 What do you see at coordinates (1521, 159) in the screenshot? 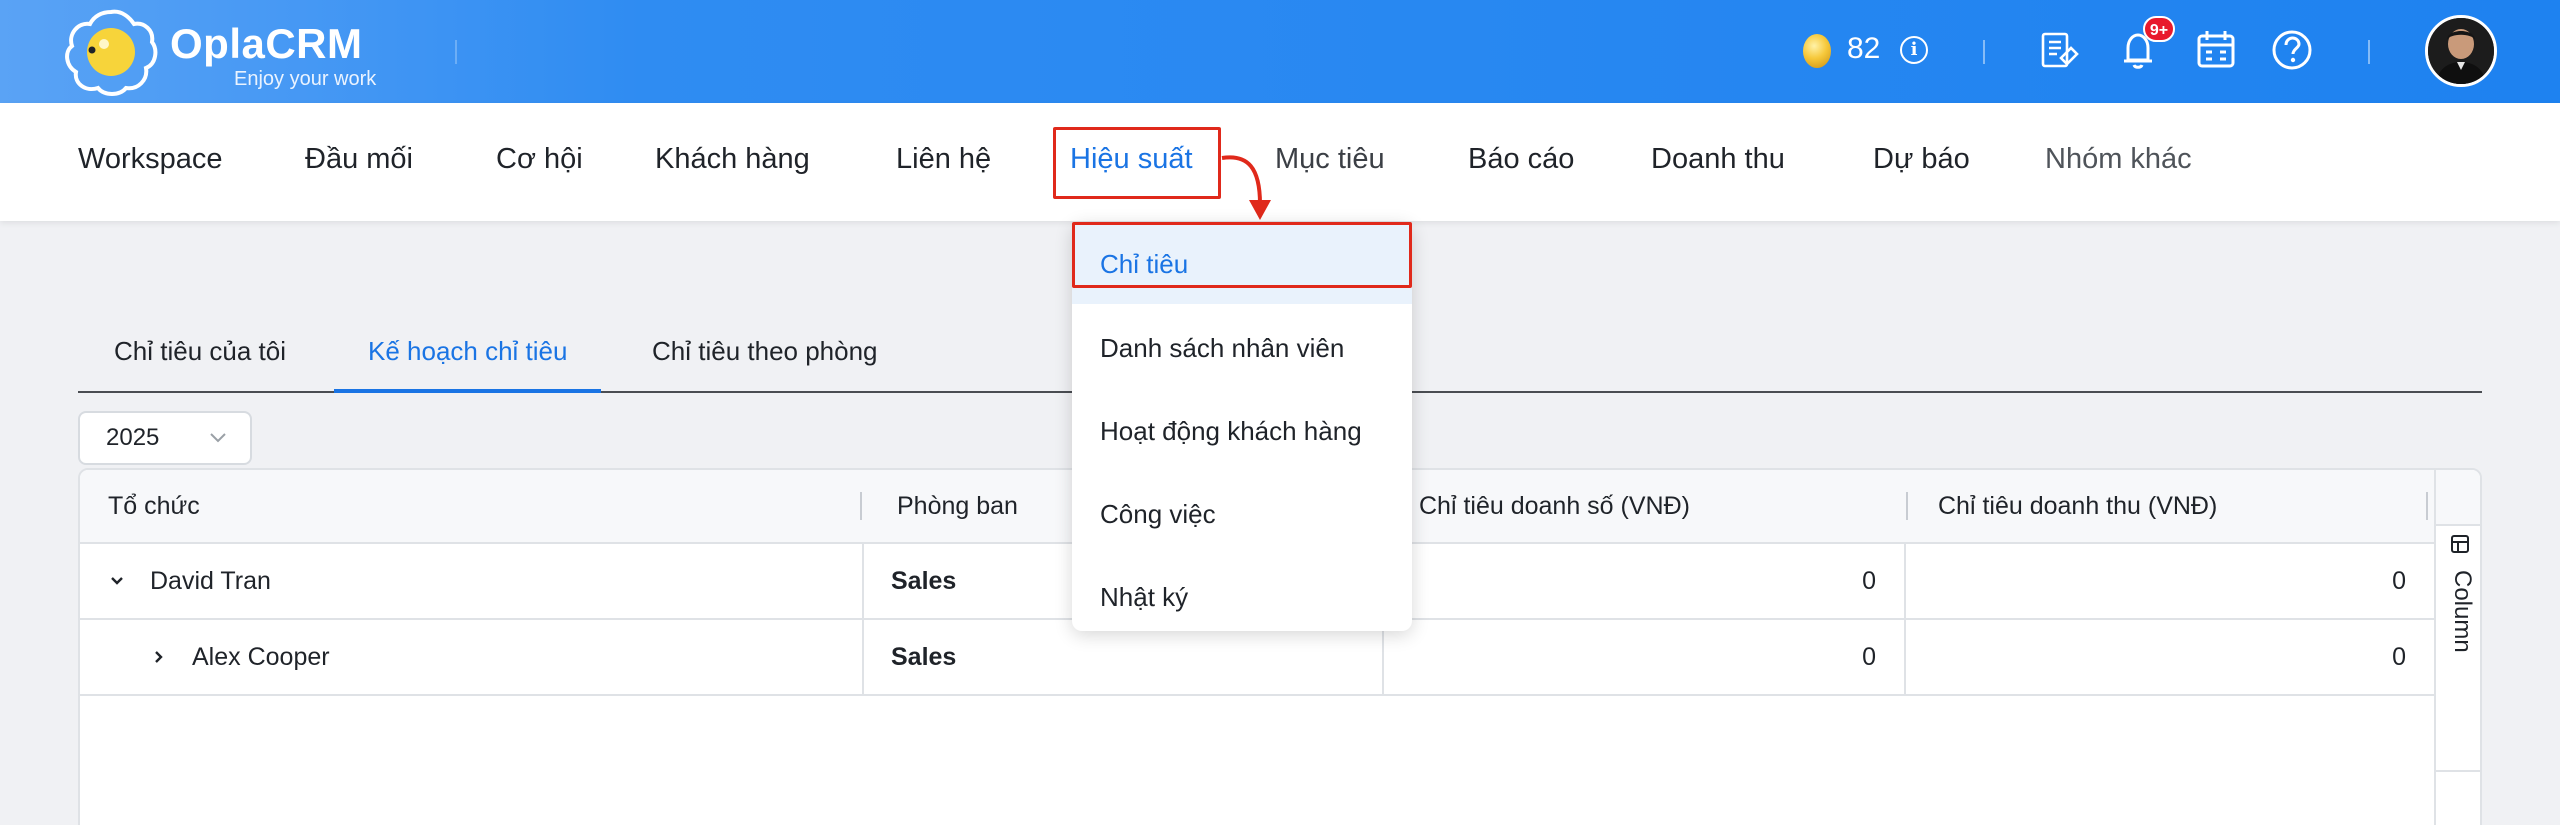
I see `nav-item-reports: Báo cáo` at bounding box center [1521, 159].